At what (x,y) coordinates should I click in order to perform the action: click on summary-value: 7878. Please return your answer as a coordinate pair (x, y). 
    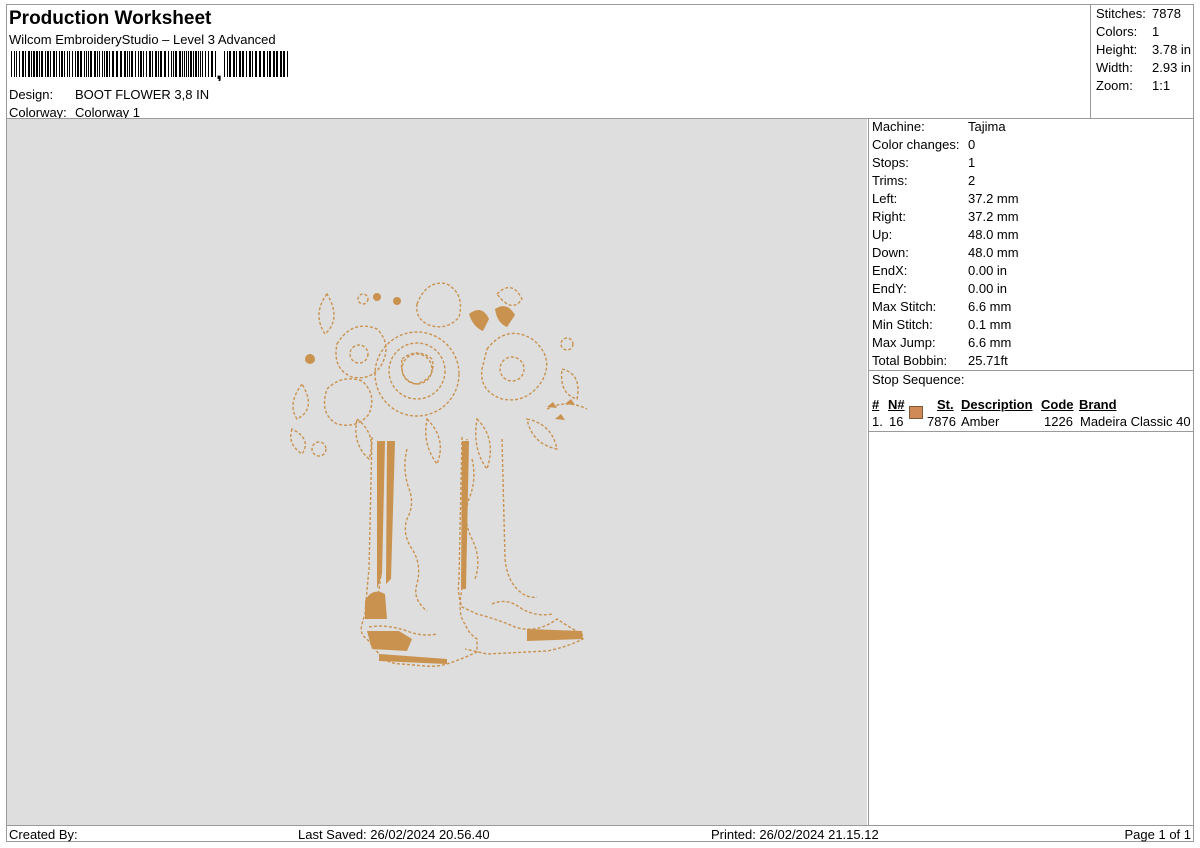
    Looking at the image, I should click on (1166, 13).